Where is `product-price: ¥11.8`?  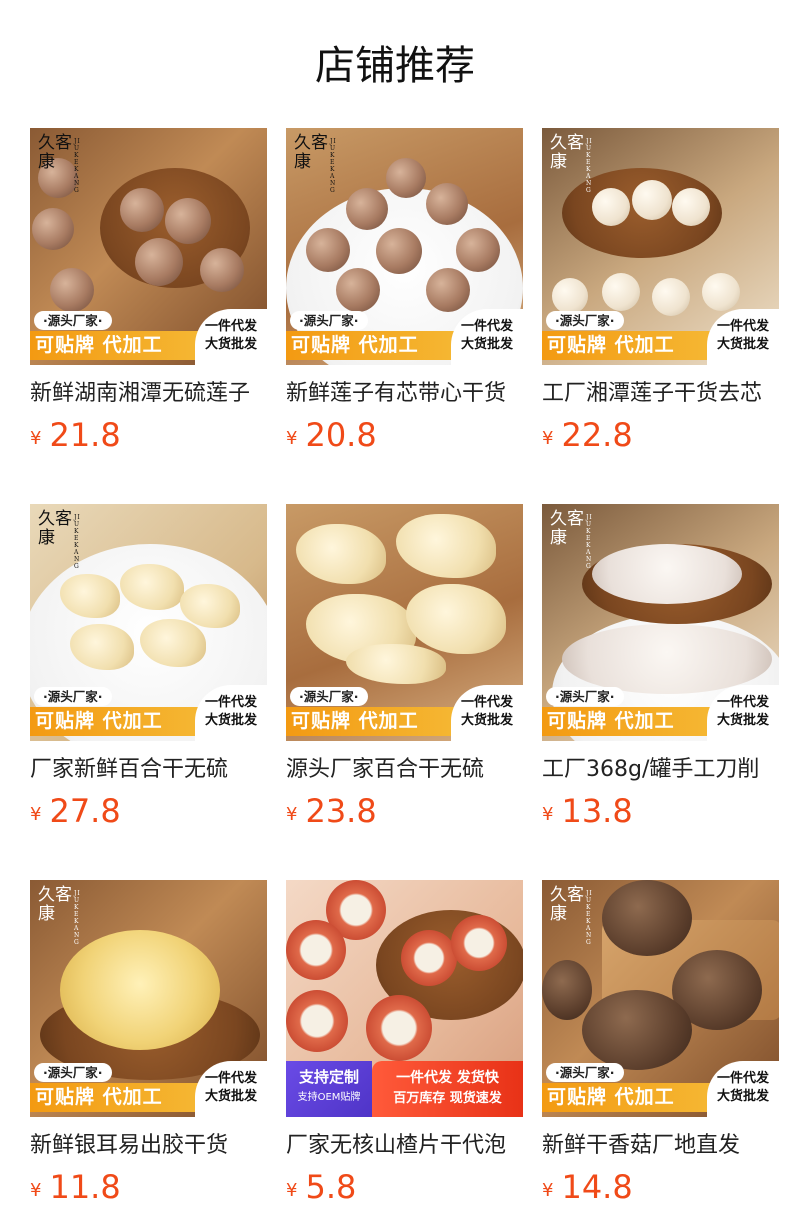 product-price: ¥11.8 is located at coordinates (75, 1187).